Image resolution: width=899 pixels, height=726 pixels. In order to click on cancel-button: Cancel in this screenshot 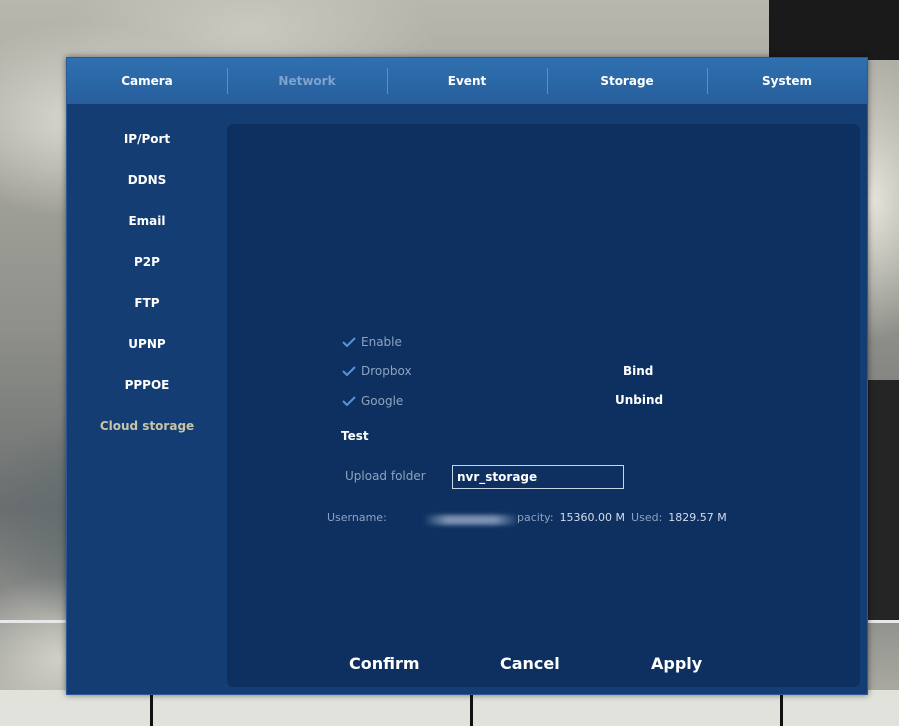, I will do `click(530, 663)`.